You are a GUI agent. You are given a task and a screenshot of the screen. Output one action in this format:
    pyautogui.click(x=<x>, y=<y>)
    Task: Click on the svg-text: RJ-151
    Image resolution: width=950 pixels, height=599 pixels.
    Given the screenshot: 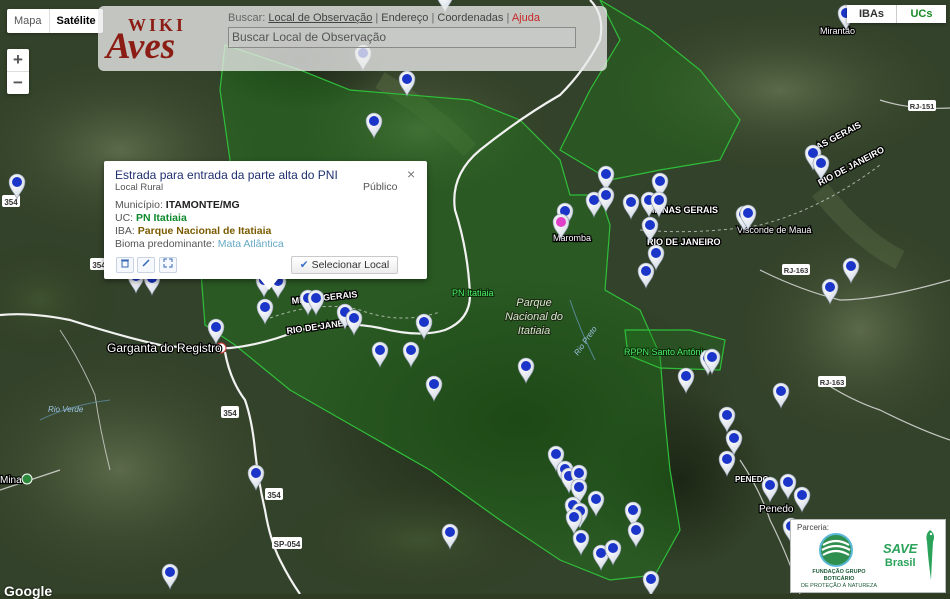 What is the action you would take?
    pyautogui.click(x=922, y=106)
    